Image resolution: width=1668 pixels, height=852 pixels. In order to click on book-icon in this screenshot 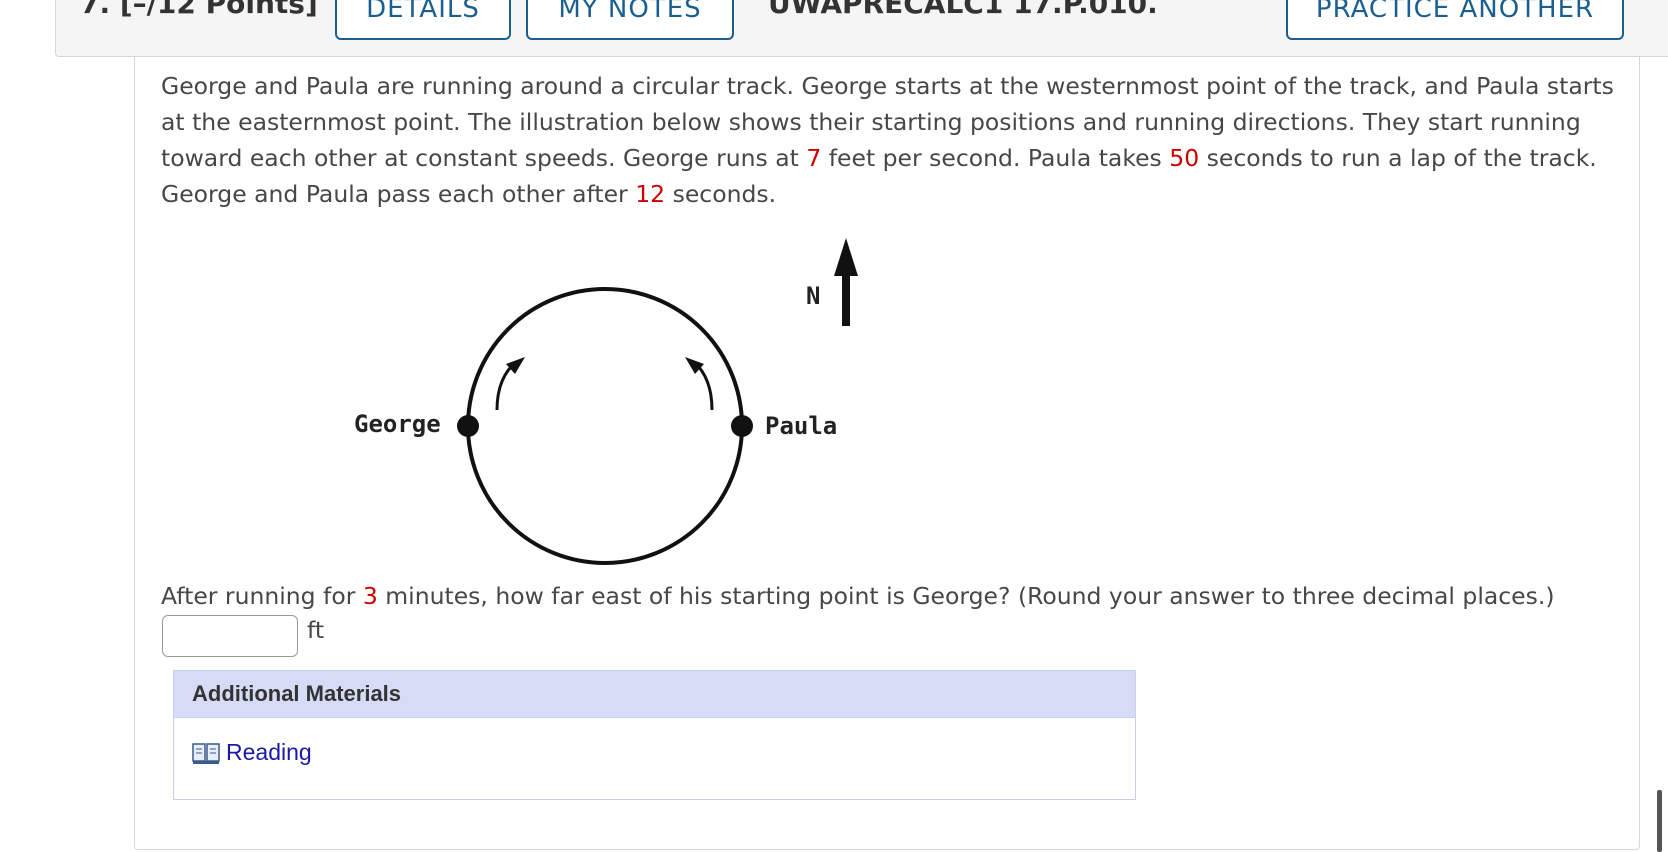, I will do `click(206, 753)`.